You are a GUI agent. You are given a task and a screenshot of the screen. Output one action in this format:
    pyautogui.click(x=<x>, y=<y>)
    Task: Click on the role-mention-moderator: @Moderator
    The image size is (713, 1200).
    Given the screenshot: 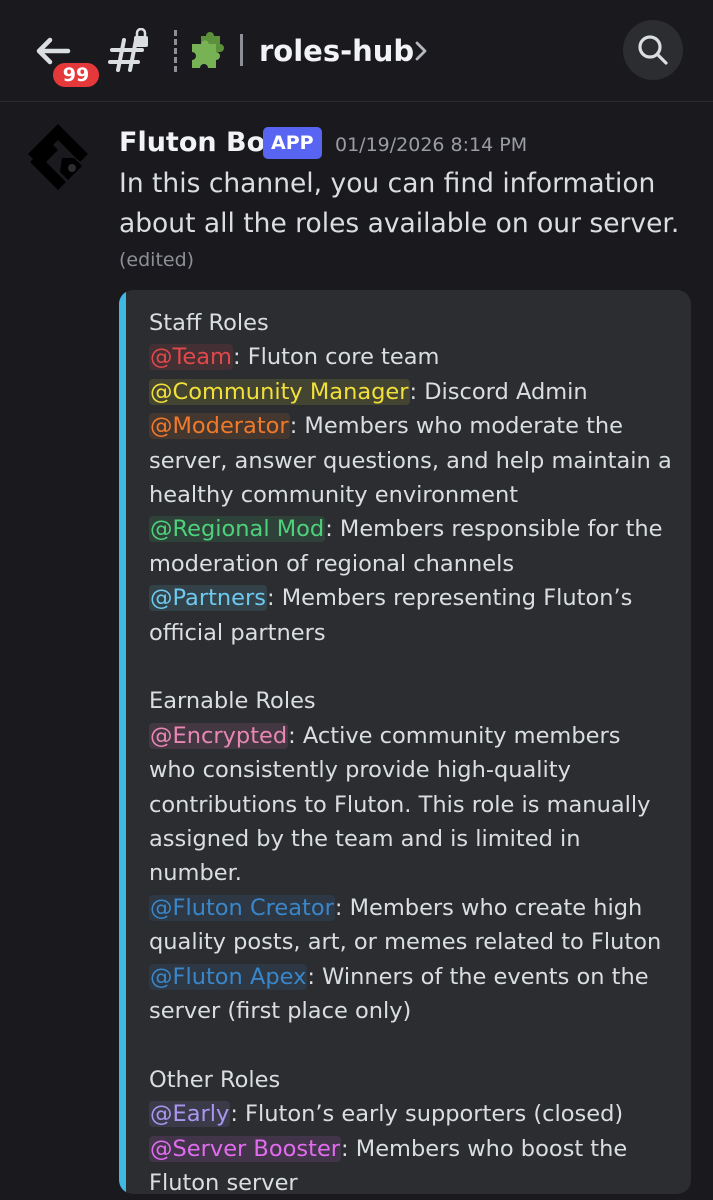 What is the action you would take?
    pyautogui.click(x=219, y=426)
    